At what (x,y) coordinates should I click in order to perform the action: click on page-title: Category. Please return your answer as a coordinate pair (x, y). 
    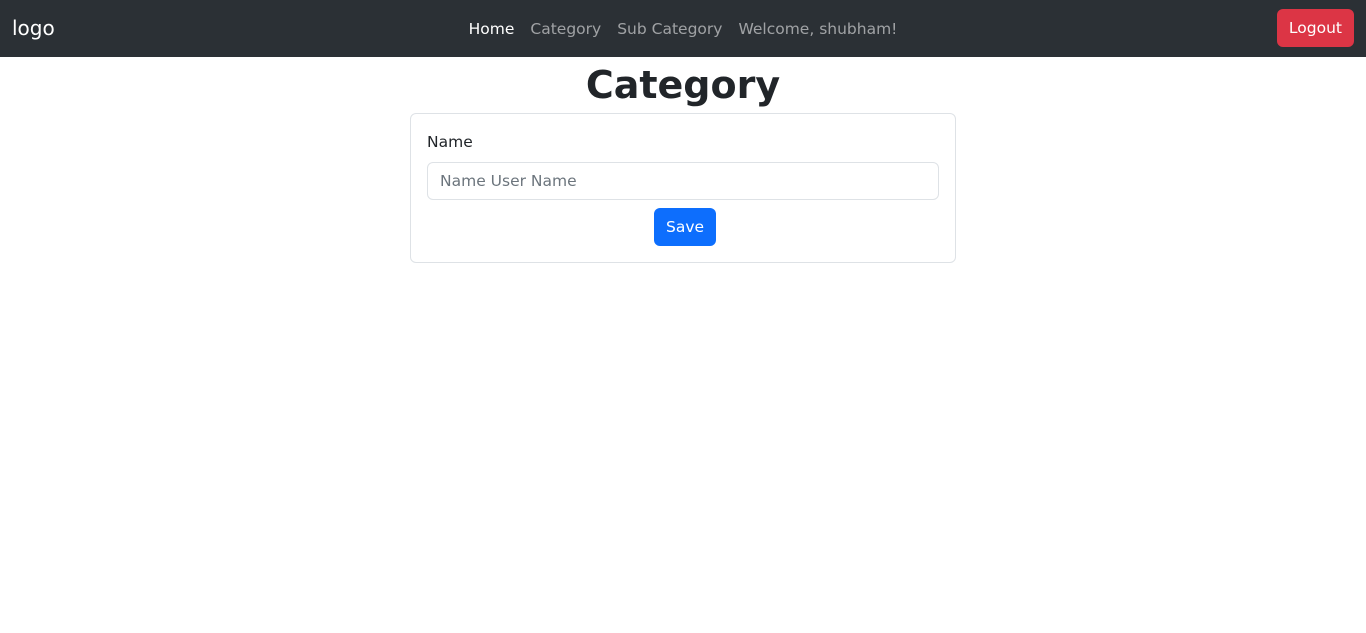
    Looking at the image, I should click on (683, 85).